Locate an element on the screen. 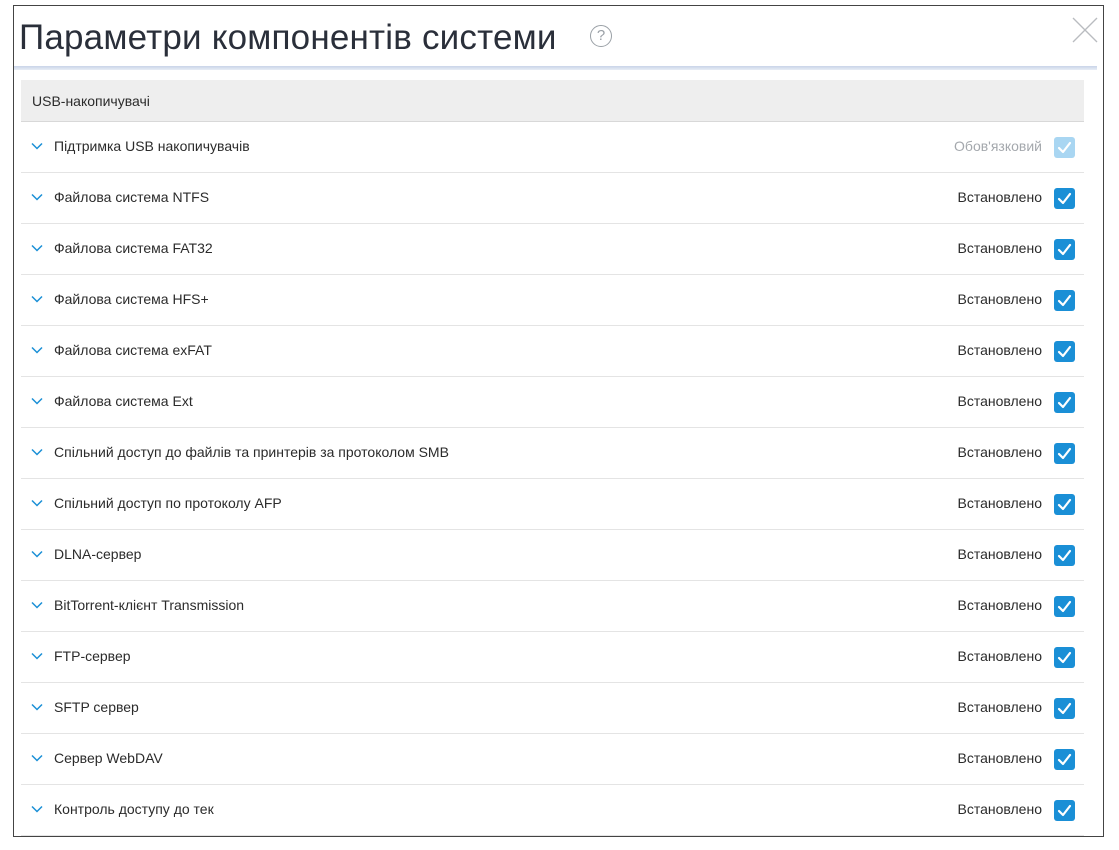 Image resolution: width=1119 pixels, height=850 pixels. component-row: DLNA-сервер Встановлено is located at coordinates (552, 555).